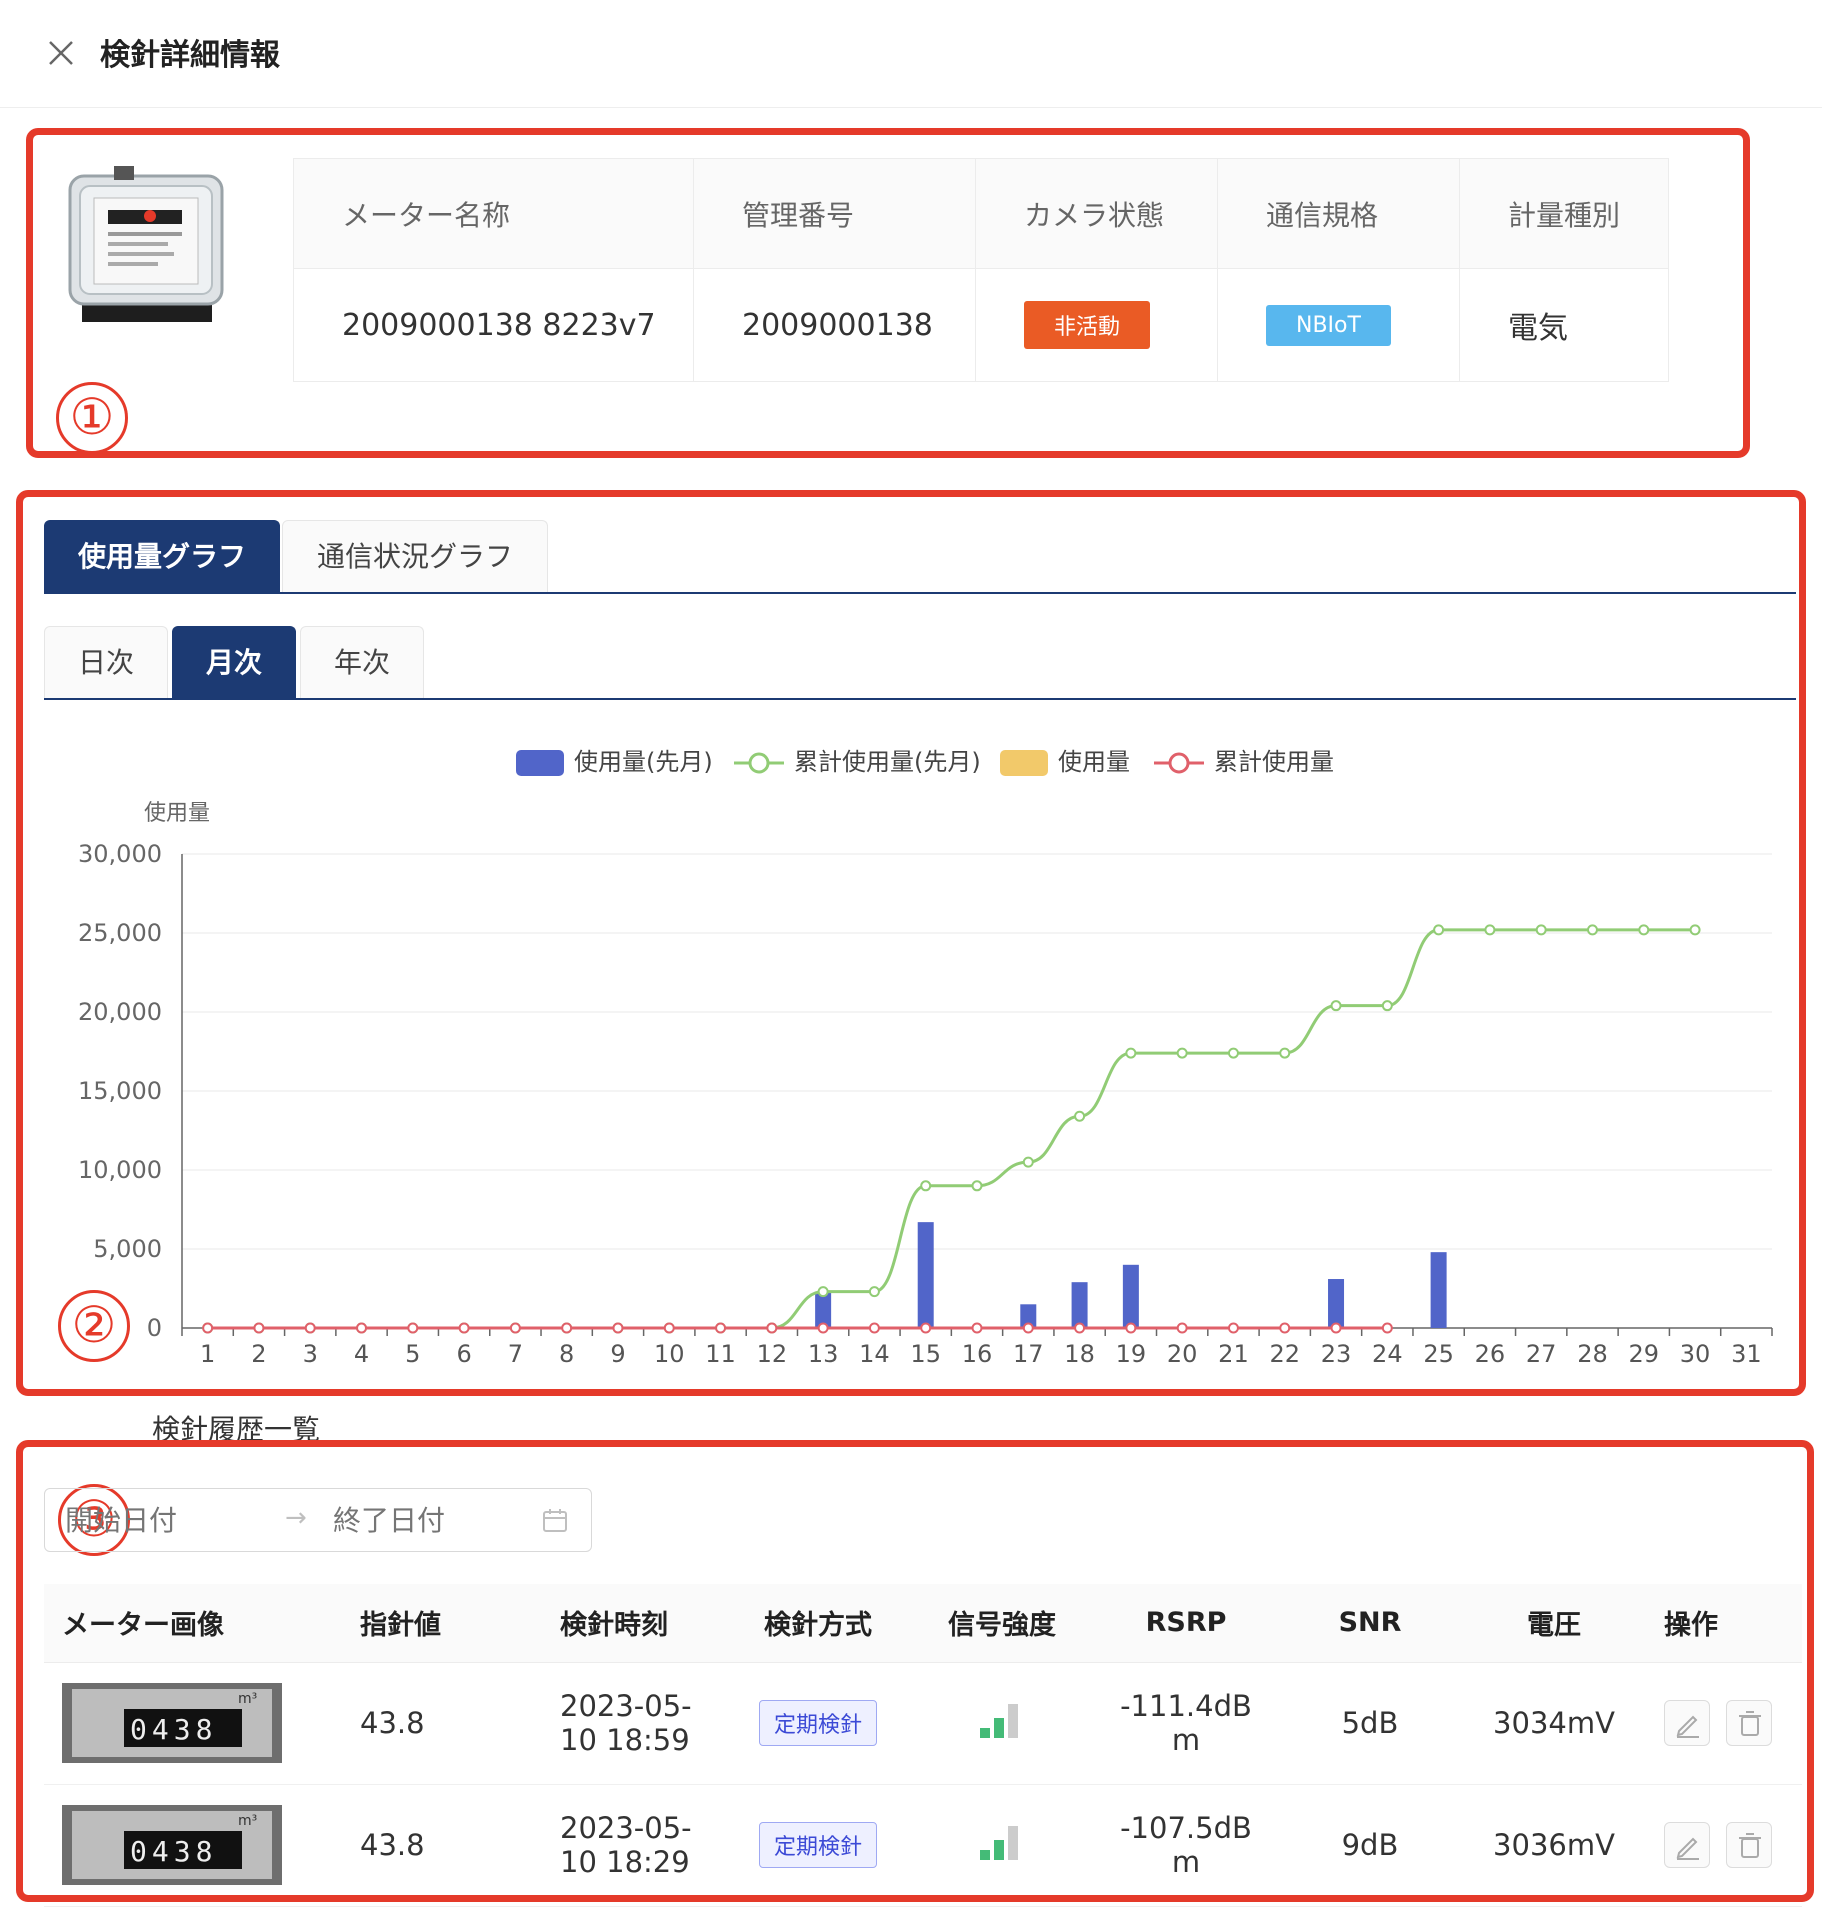 This screenshot has width=1822, height=1908. Describe the element at coordinates (106, 662) in the screenshot. I see `tab-daily: 日次` at that location.